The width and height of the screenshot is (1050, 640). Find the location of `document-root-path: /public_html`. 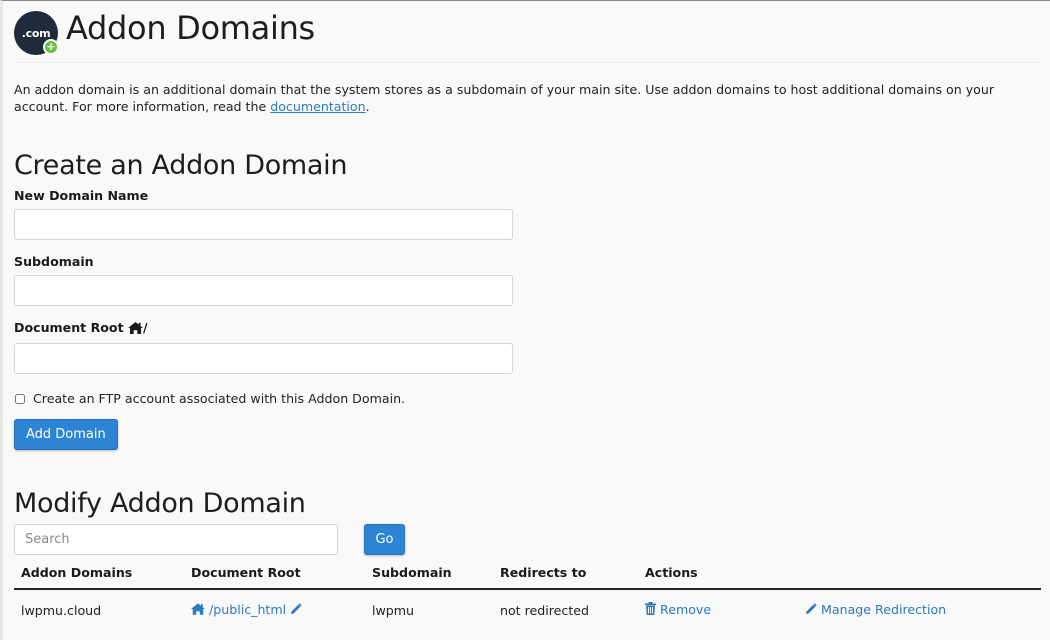

document-root-path: /public_html is located at coordinates (248, 609).